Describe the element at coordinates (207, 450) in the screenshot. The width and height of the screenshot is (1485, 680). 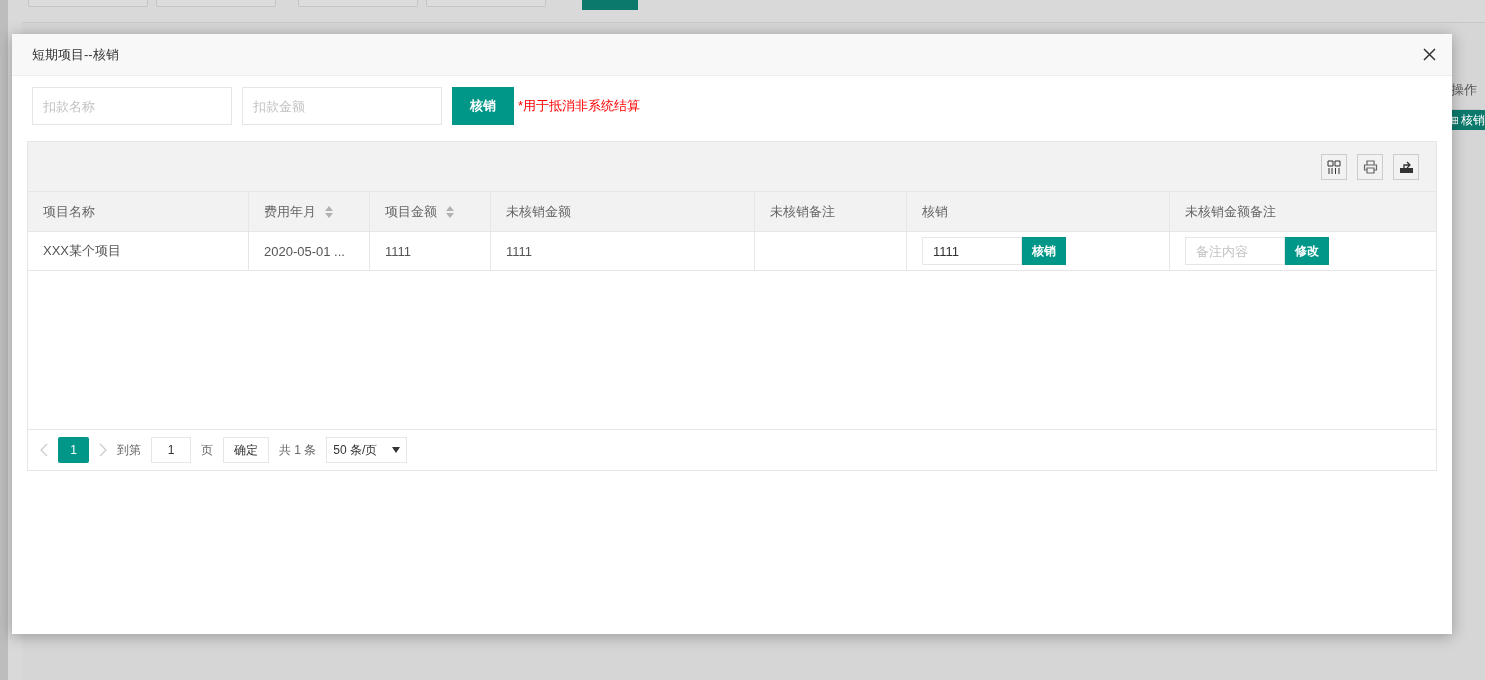
I see `page-label: 页` at that location.